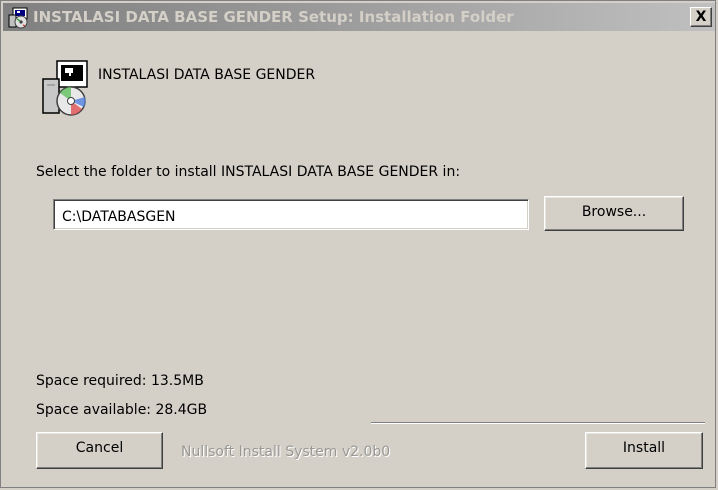 This screenshot has width=718, height=490. Describe the element at coordinates (644, 450) in the screenshot. I see `install-button: Install` at that location.